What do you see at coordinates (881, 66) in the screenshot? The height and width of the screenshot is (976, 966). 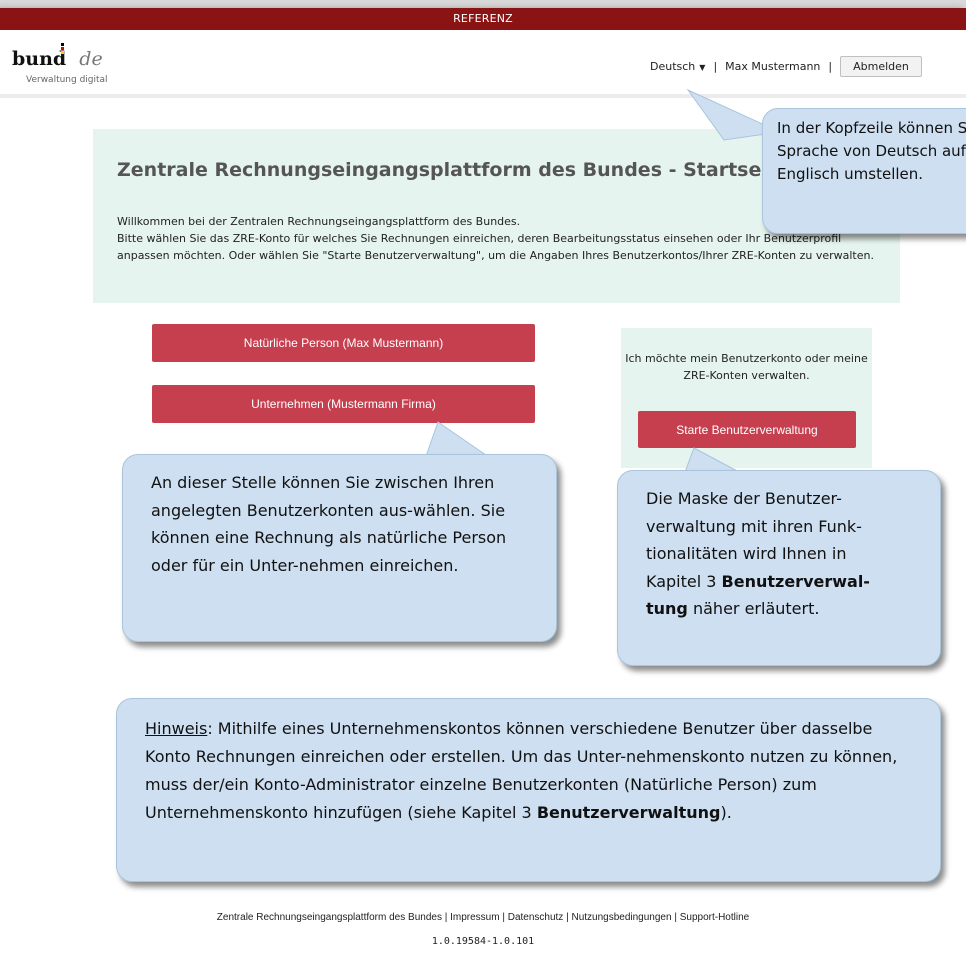 I see `logout-button: Abmelden` at bounding box center [881, 66].